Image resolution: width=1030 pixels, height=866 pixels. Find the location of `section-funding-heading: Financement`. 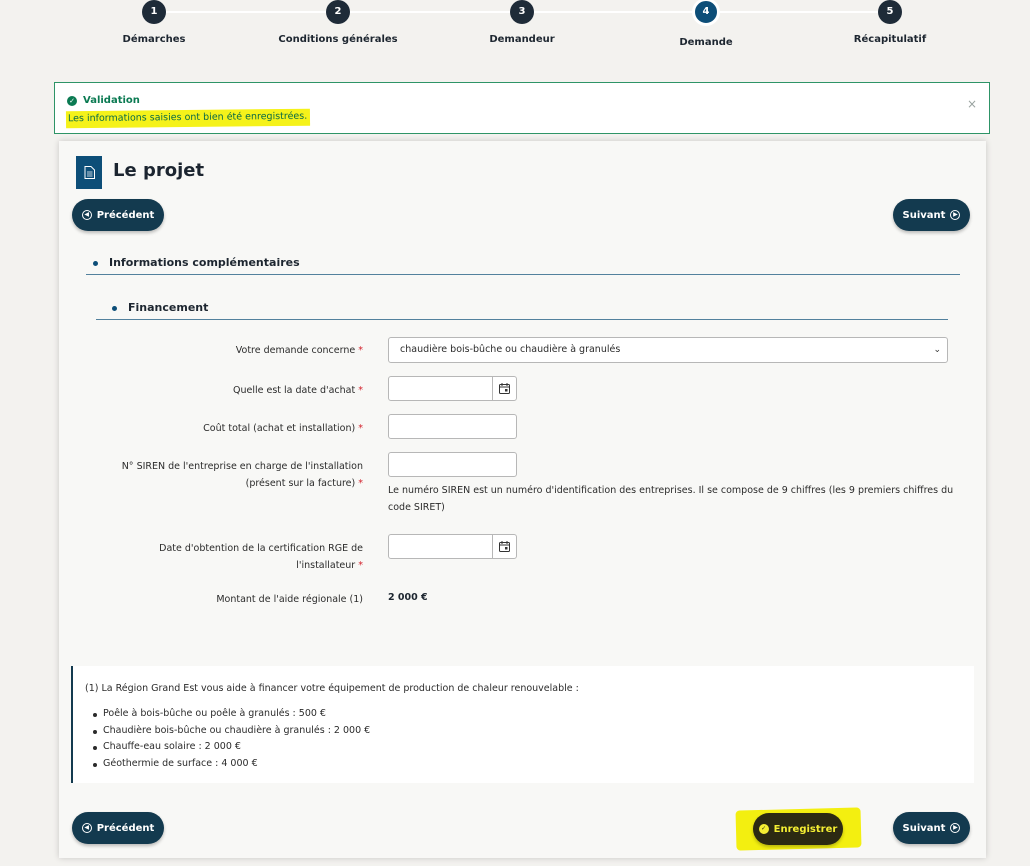

section-funding-heading: Financement is located at coordinates (160, 307).